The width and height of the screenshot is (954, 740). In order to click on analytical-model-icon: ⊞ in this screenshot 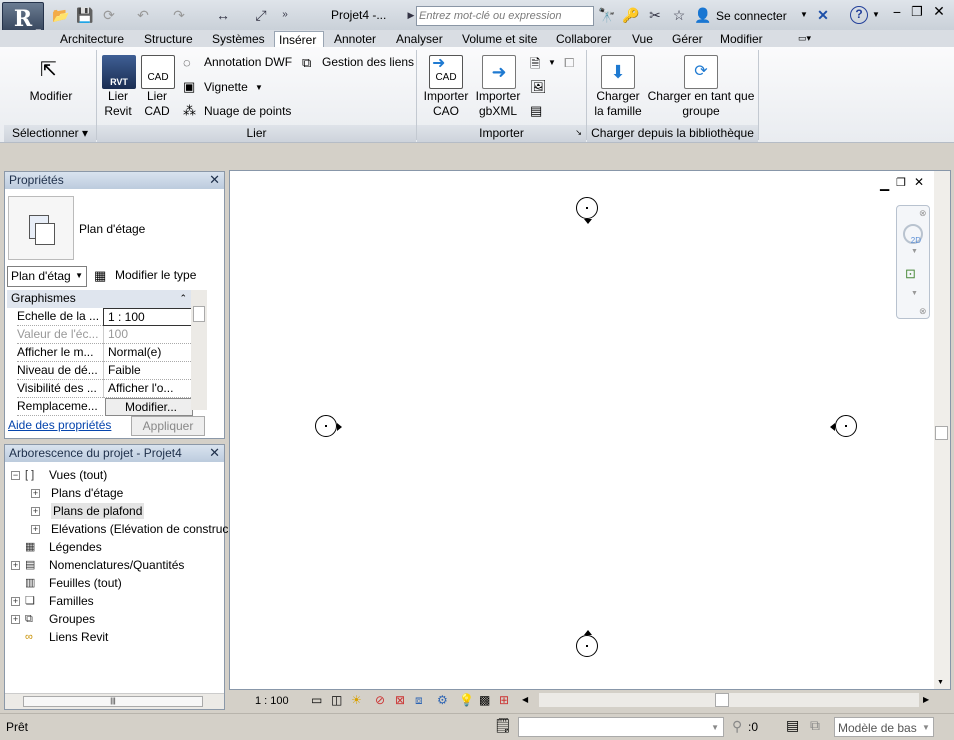, I will do `click(504, 700)`.